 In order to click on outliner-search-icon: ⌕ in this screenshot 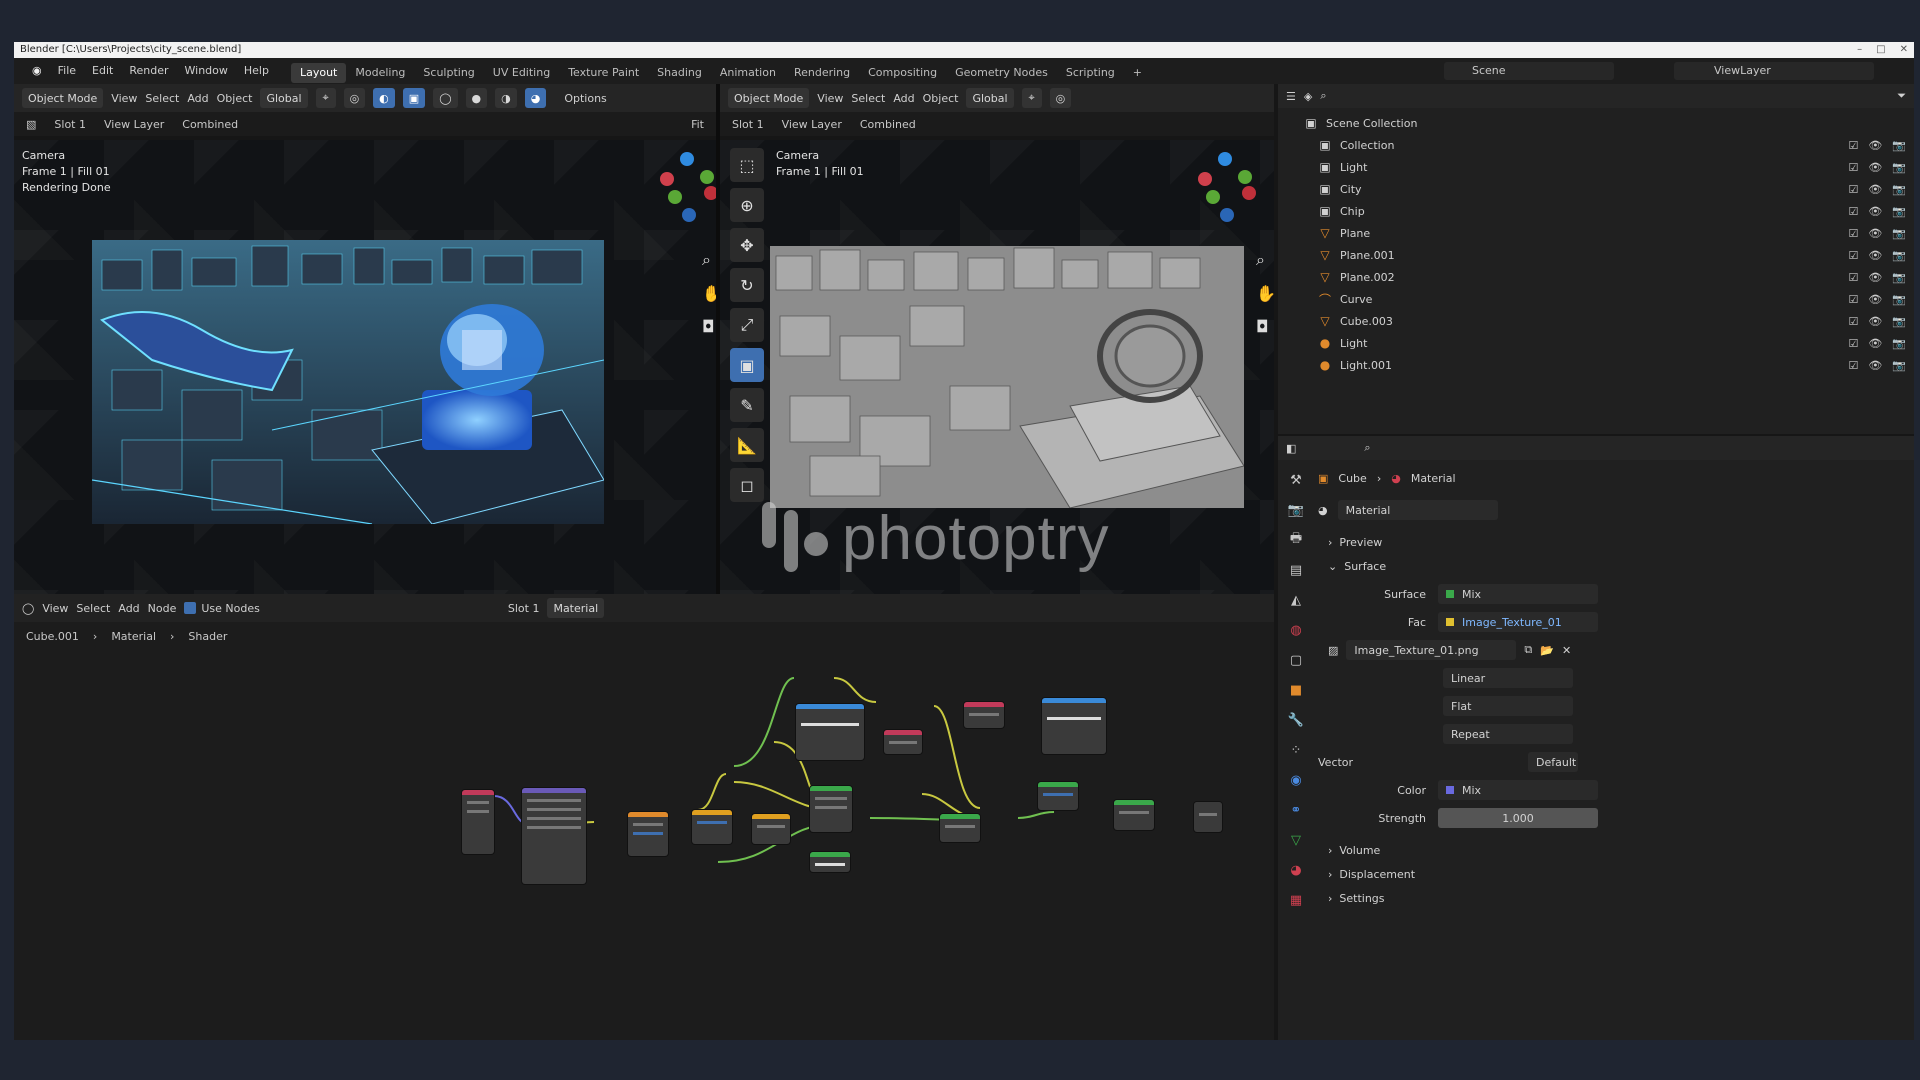, I will do `click(1323, 96)`.